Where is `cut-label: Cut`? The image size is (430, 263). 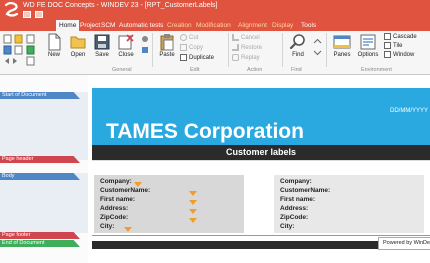
cut-label: Cut is located at coordinates (194, 38).